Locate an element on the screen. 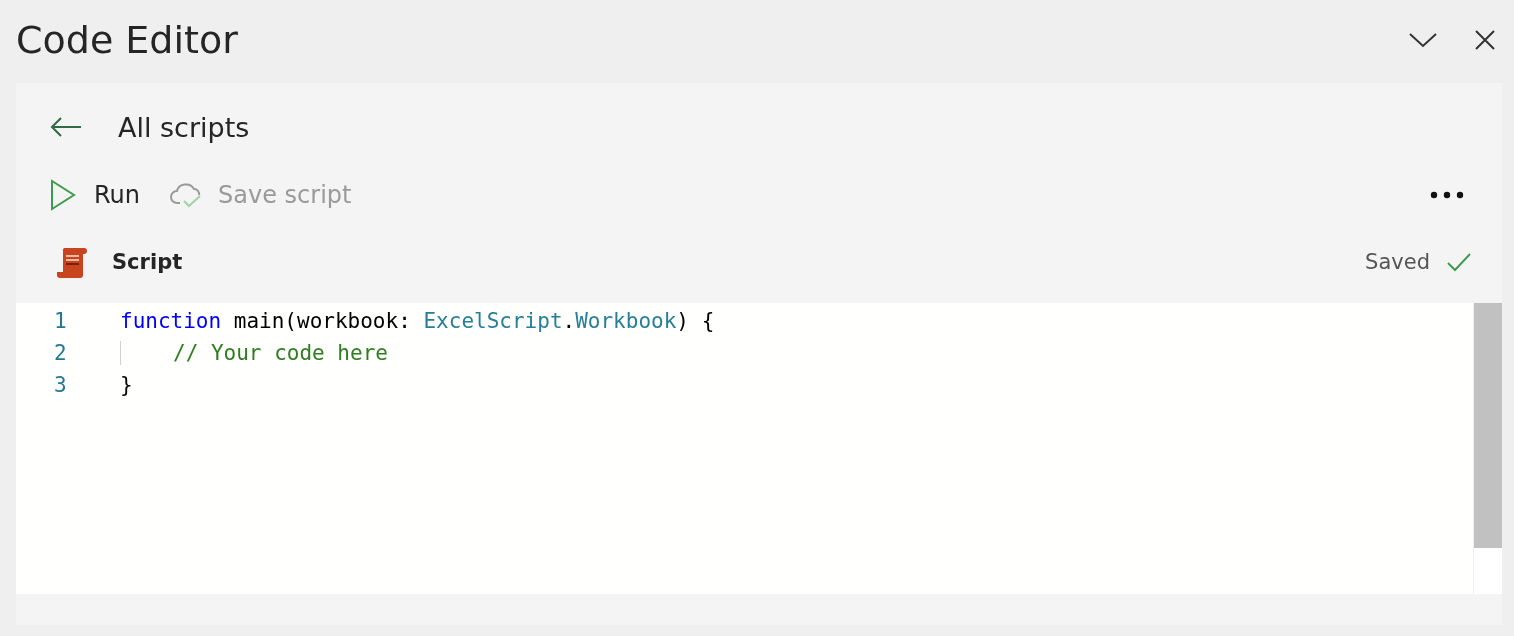  script-name: Script is located at coordinates (147, 262).